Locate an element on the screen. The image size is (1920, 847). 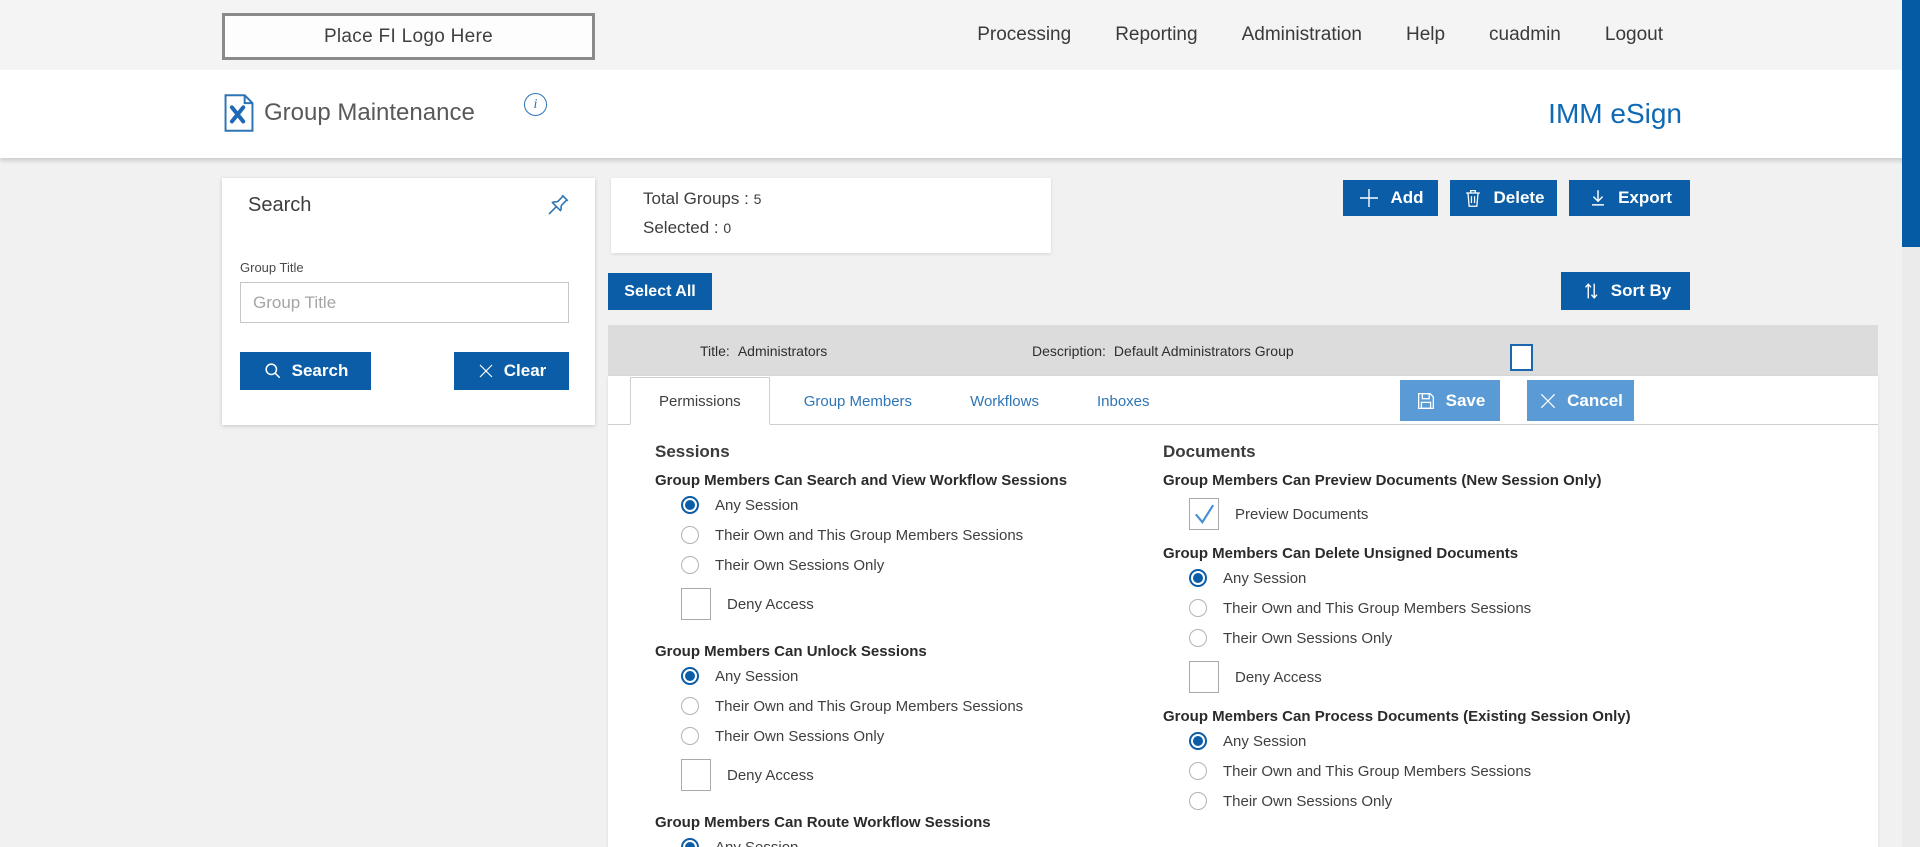
nav-item-logout: Logout is located at coordinates (1634, 35).